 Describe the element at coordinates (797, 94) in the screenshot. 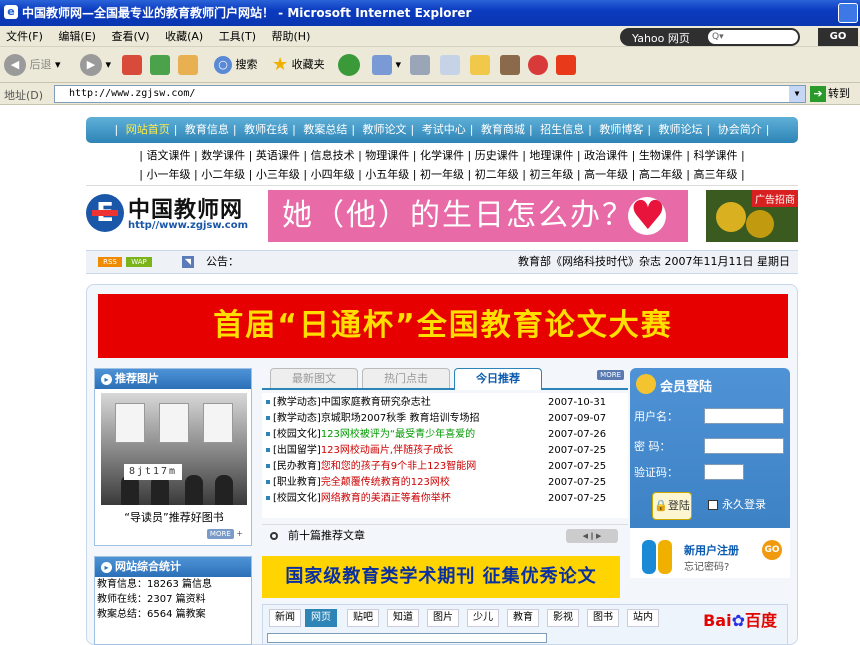

I see `chevron-down-icon: ▼` at that location.